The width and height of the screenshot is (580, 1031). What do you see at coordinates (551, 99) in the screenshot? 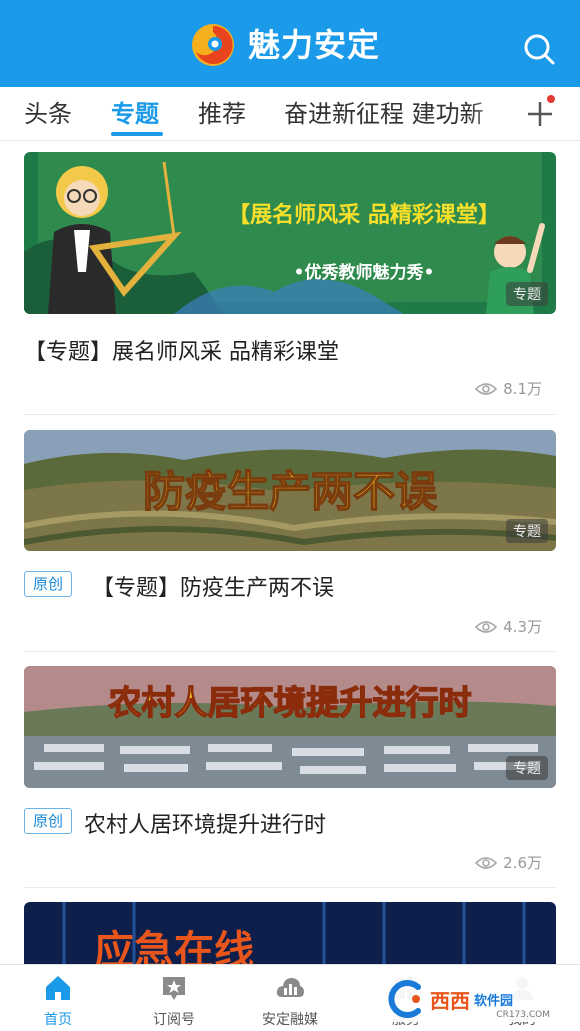
I see `notification-dot` at bounding box center [551, 99].